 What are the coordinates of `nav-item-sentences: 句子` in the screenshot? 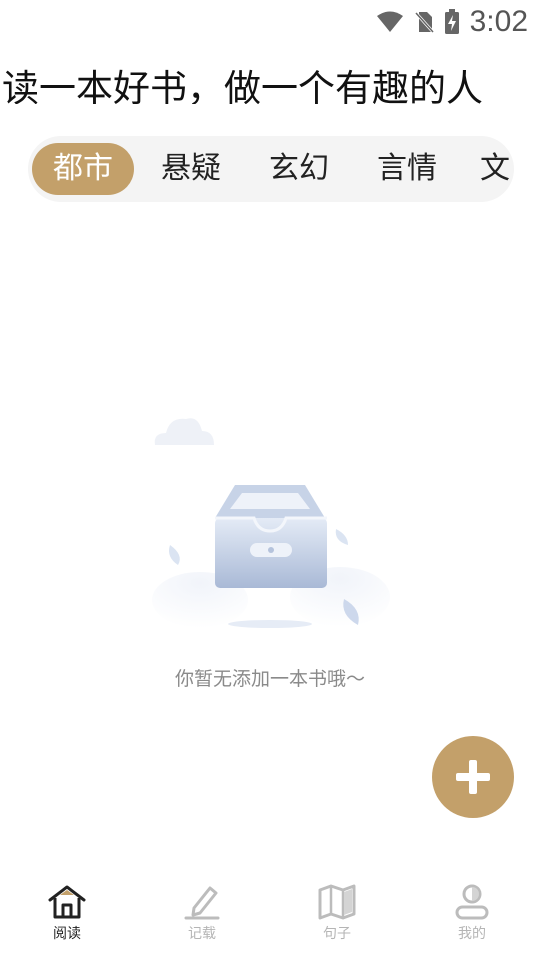 It's located at (337, 917).